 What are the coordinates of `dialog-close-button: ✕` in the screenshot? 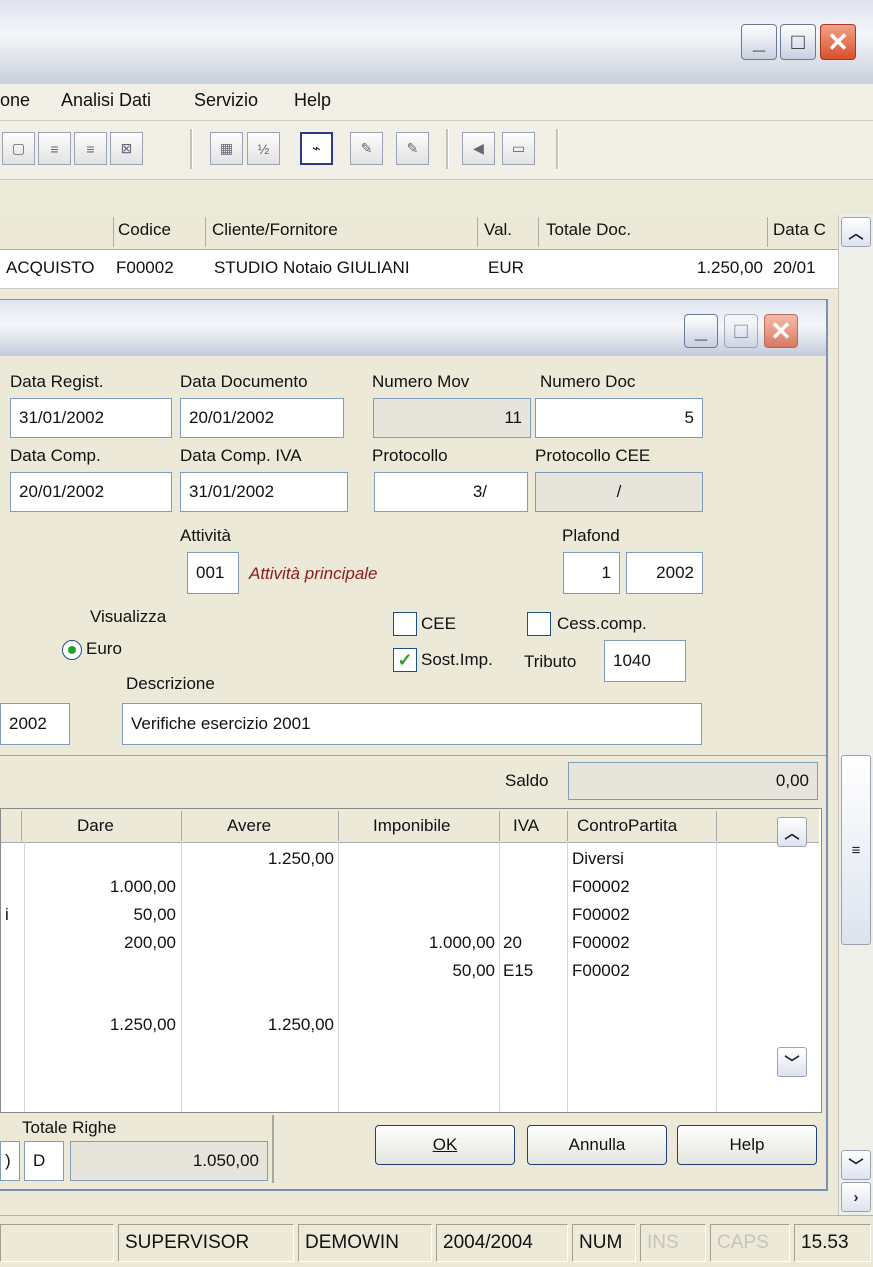 It's located at (781, 331).